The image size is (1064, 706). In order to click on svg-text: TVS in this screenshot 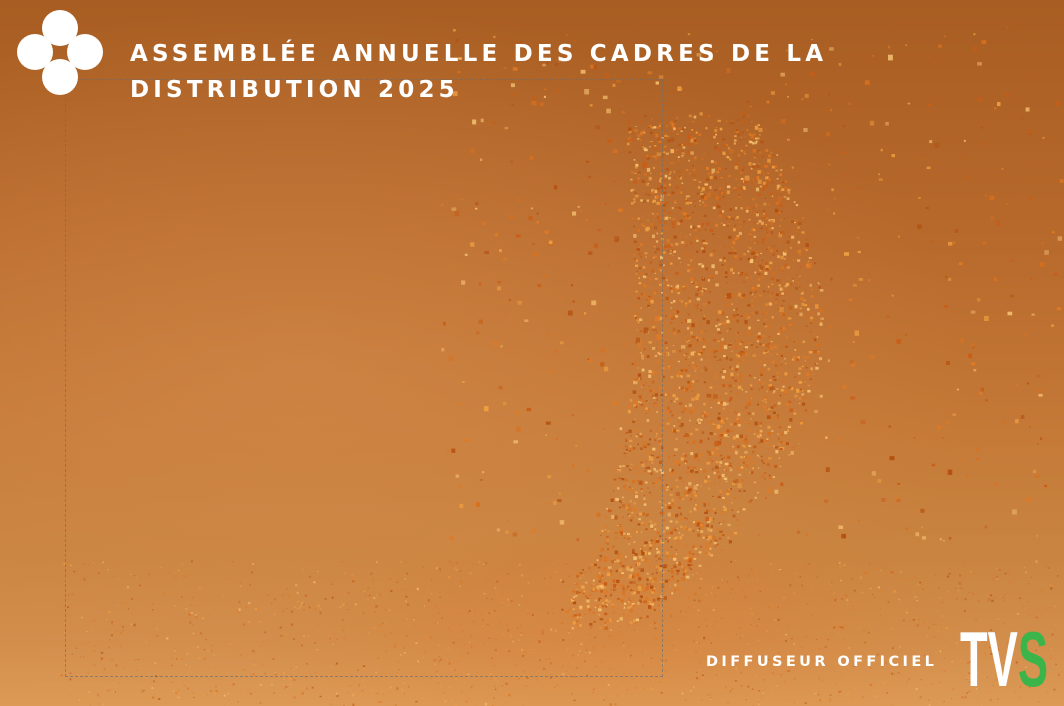, I will do `click(1004, 656)`.